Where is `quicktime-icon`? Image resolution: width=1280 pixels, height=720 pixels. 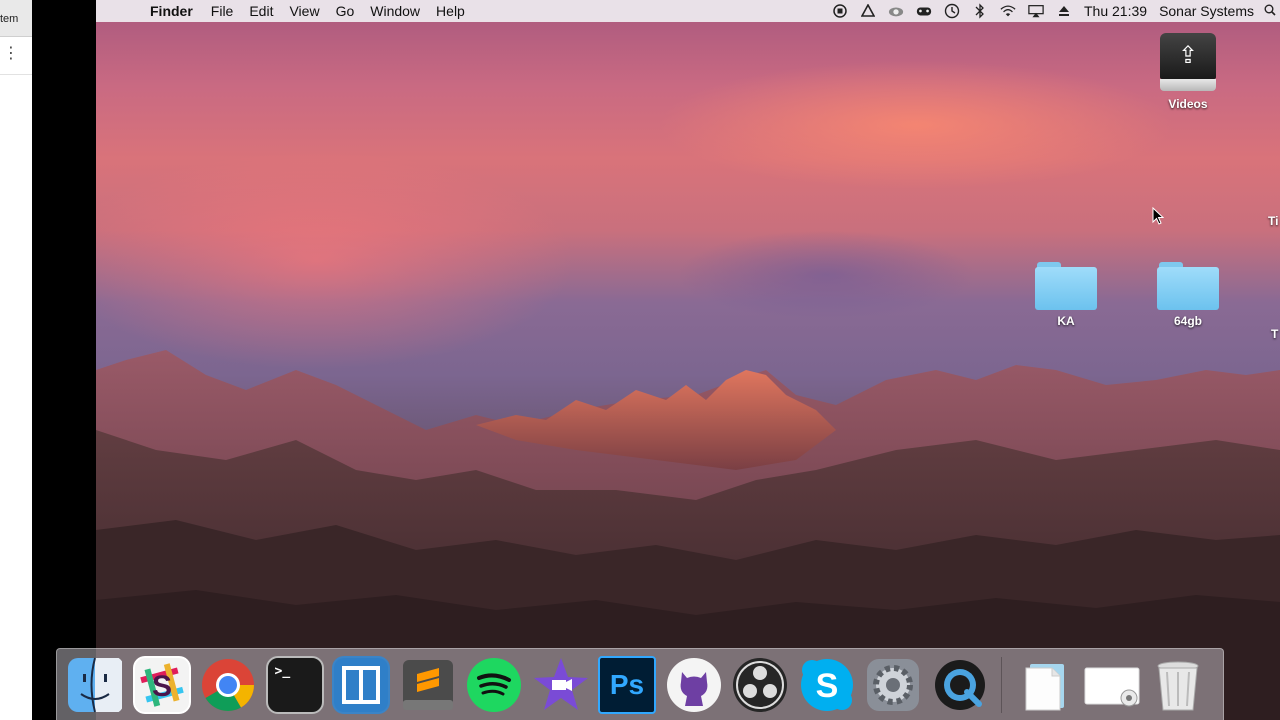
quicktime-icon is located at coordinates (959, 684).